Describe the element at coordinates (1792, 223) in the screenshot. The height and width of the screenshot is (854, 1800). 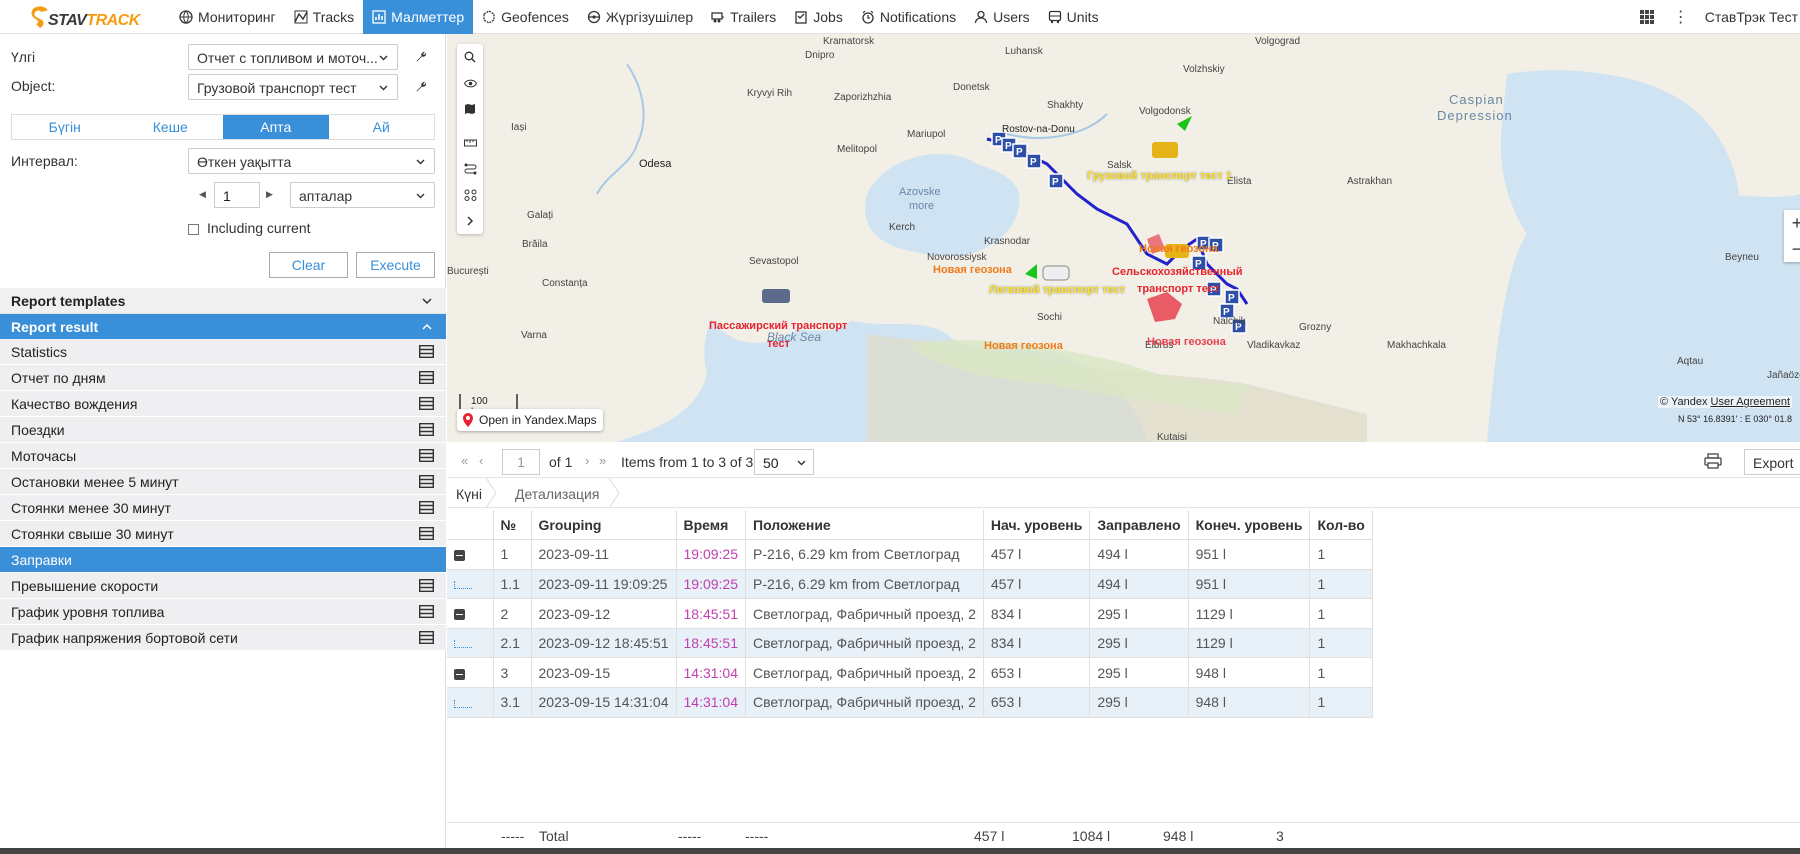
I see `zoom-in-button: +` at that location.